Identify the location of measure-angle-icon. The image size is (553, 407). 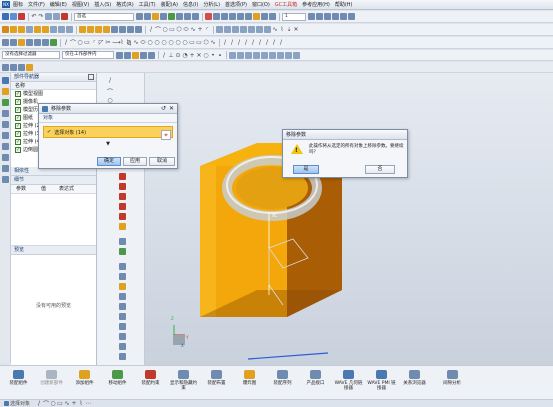
(21, 67).